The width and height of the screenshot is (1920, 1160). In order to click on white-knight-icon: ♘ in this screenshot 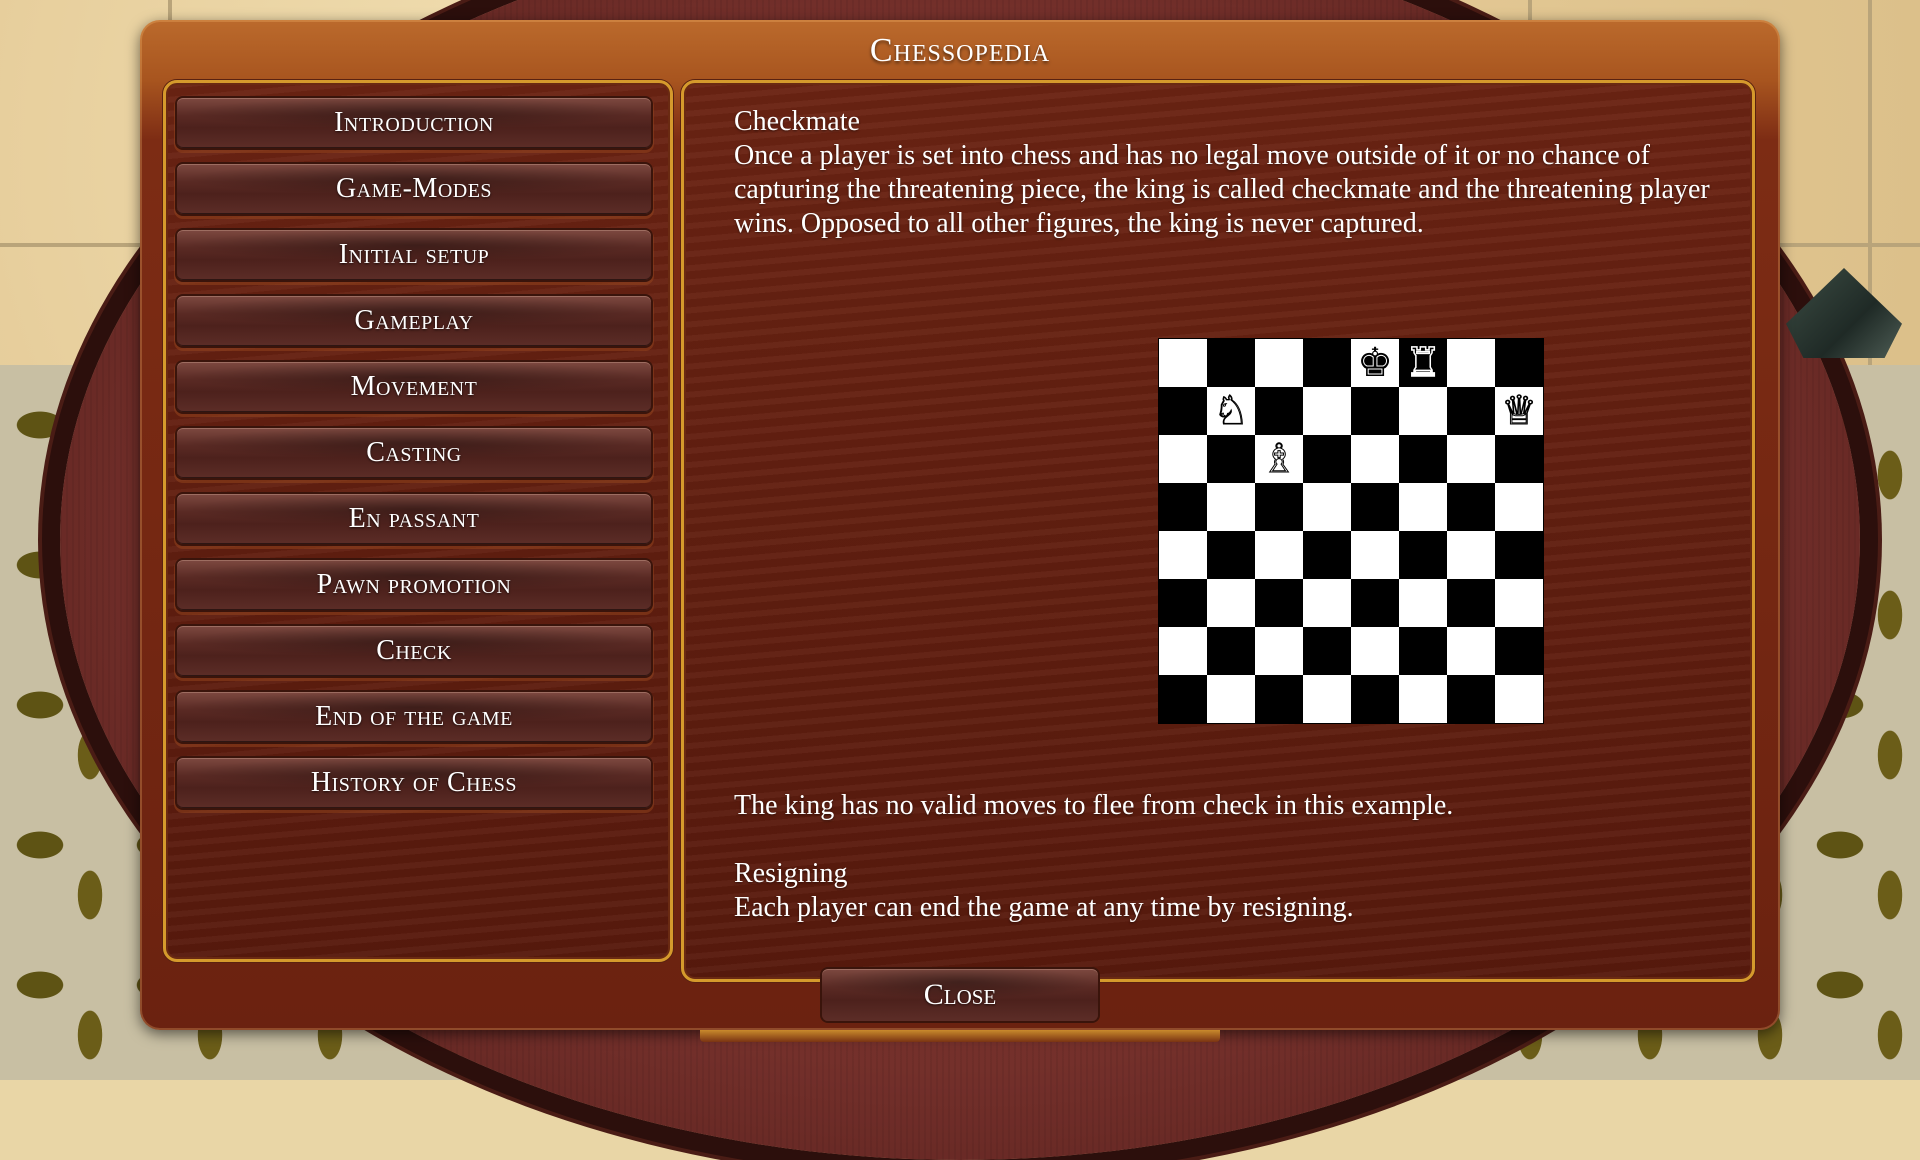, I will do `click(1231, 410)`.